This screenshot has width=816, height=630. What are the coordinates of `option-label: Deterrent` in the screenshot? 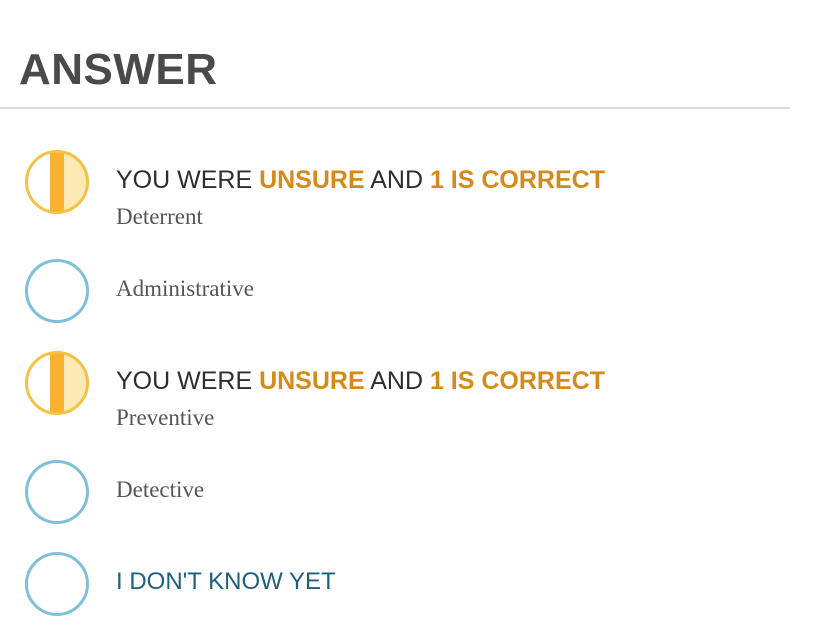 It's located at (159, 216).